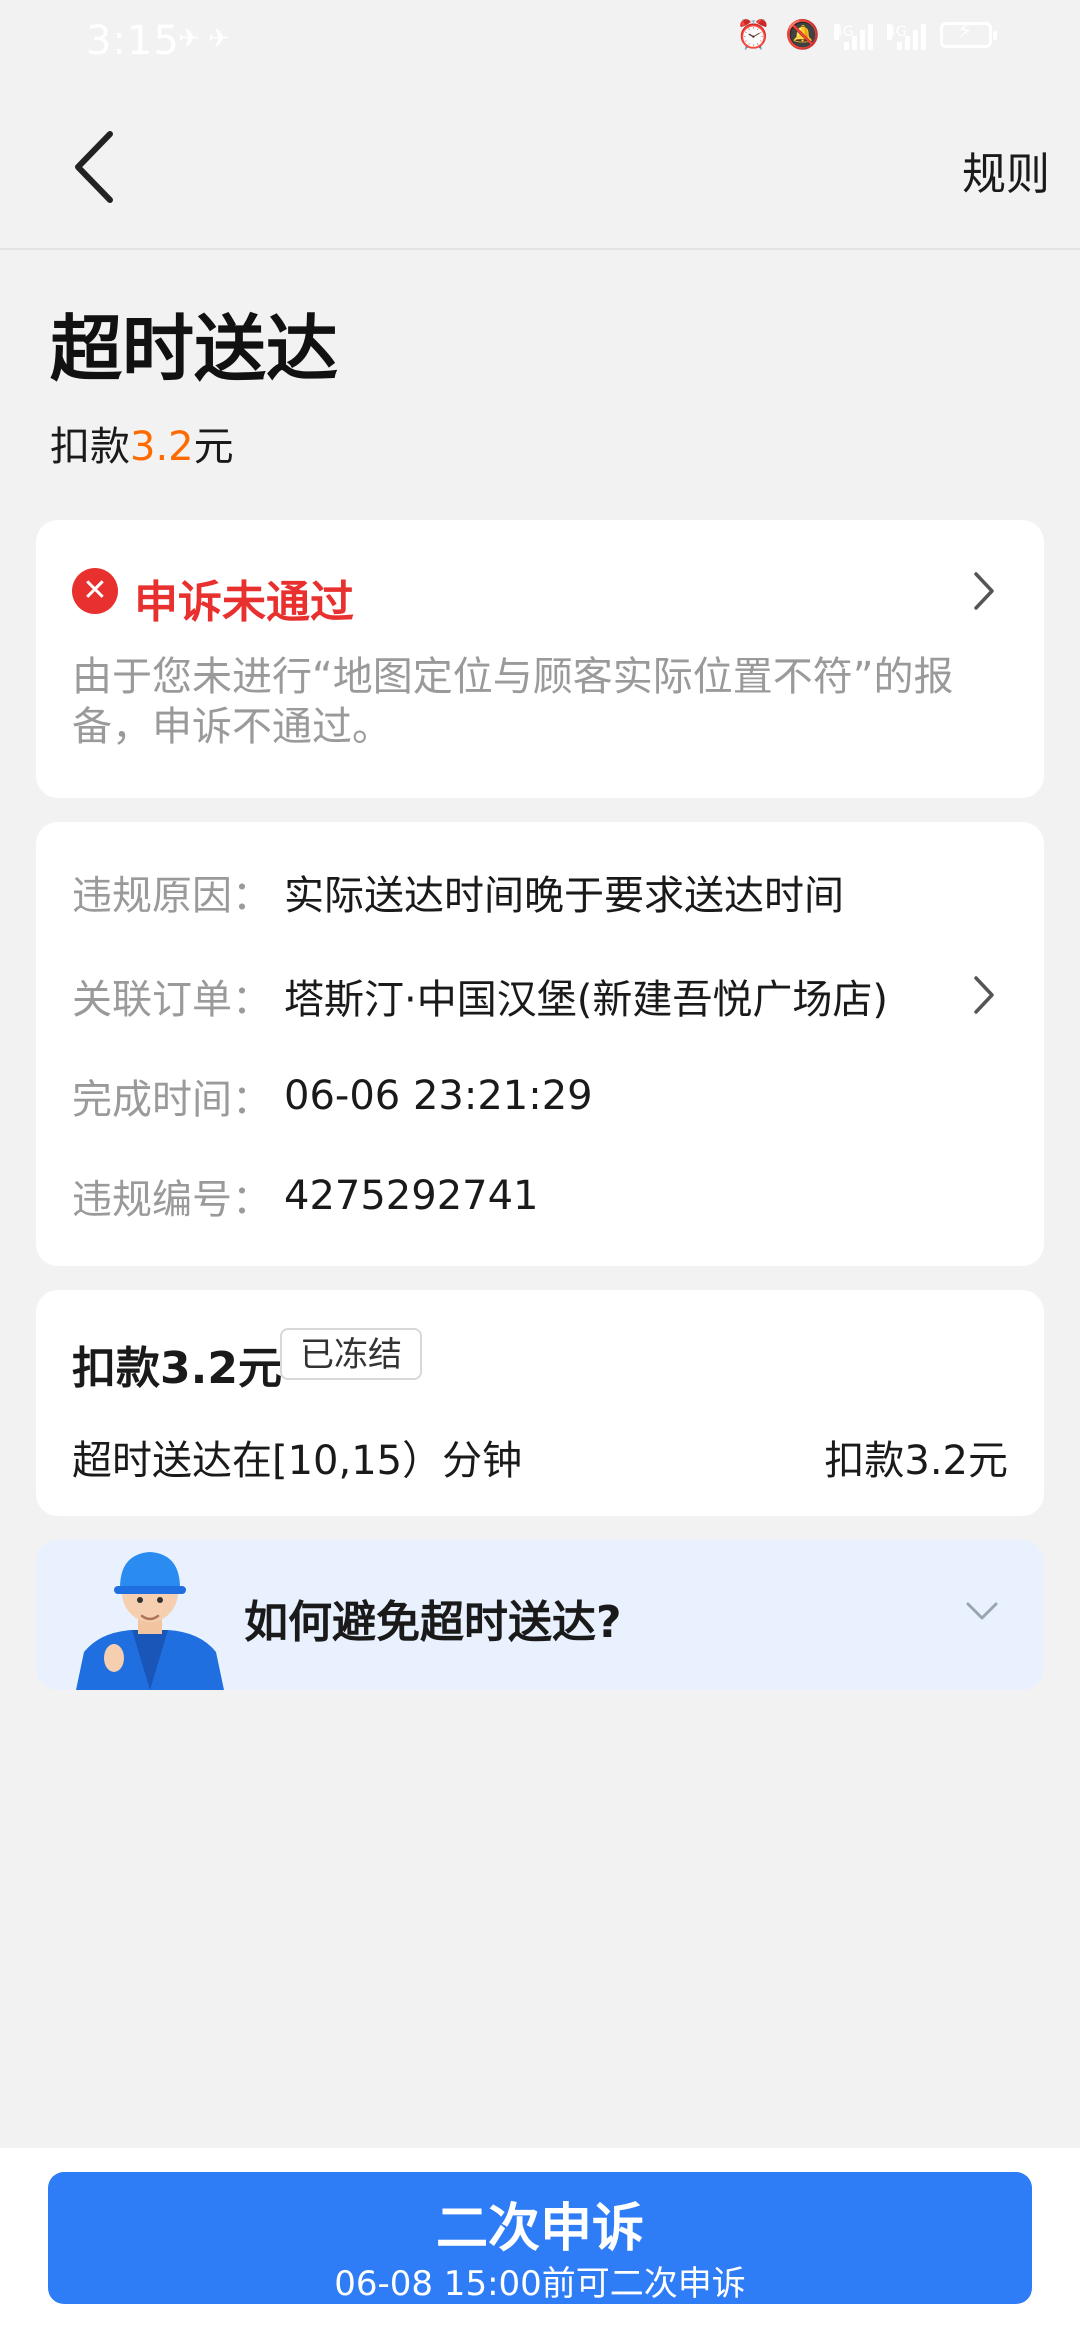  What do you see at coordinates (150, 1621) in the screenshot?
I see `courier-avatar-icon` at bounding box center [150, 1621].